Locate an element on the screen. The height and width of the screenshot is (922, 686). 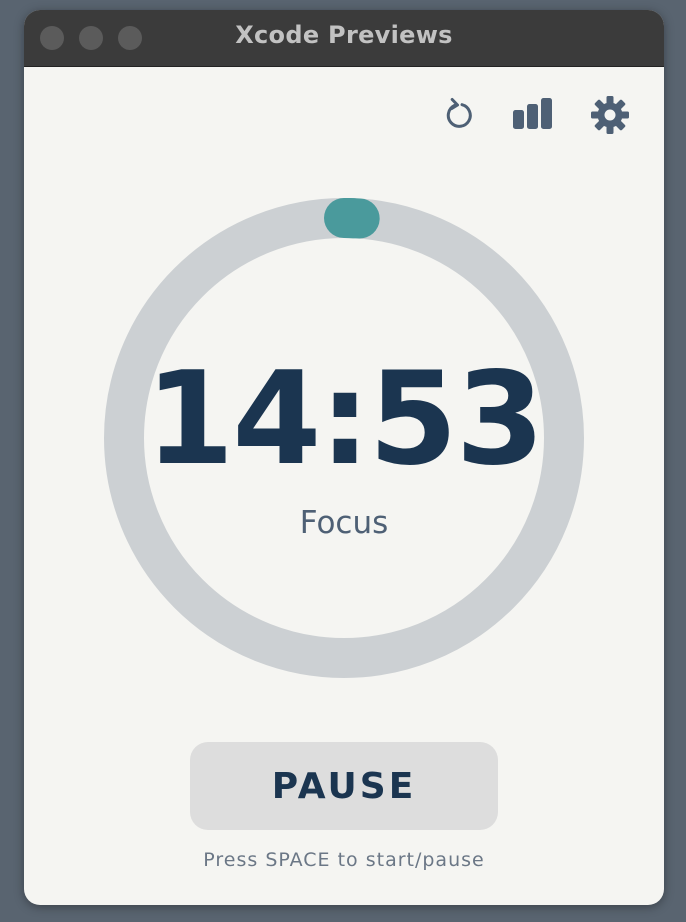
reset-button is located at coordinates (458, 115).